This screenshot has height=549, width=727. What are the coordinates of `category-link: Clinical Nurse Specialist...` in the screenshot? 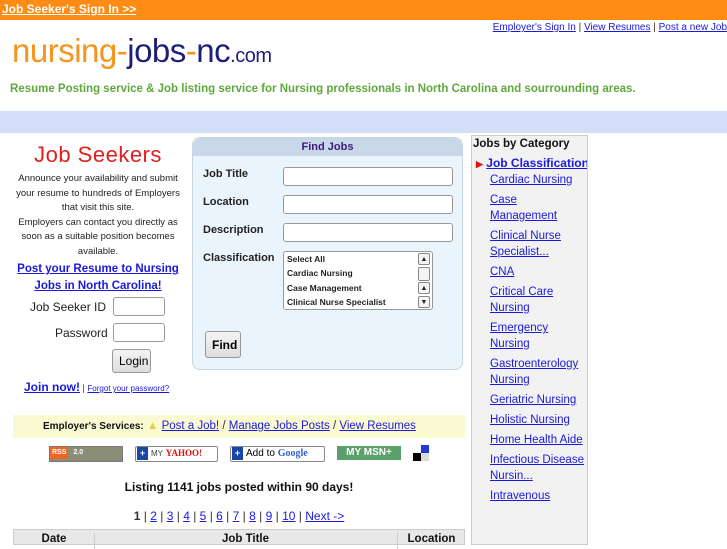 It's located at (525, 244).